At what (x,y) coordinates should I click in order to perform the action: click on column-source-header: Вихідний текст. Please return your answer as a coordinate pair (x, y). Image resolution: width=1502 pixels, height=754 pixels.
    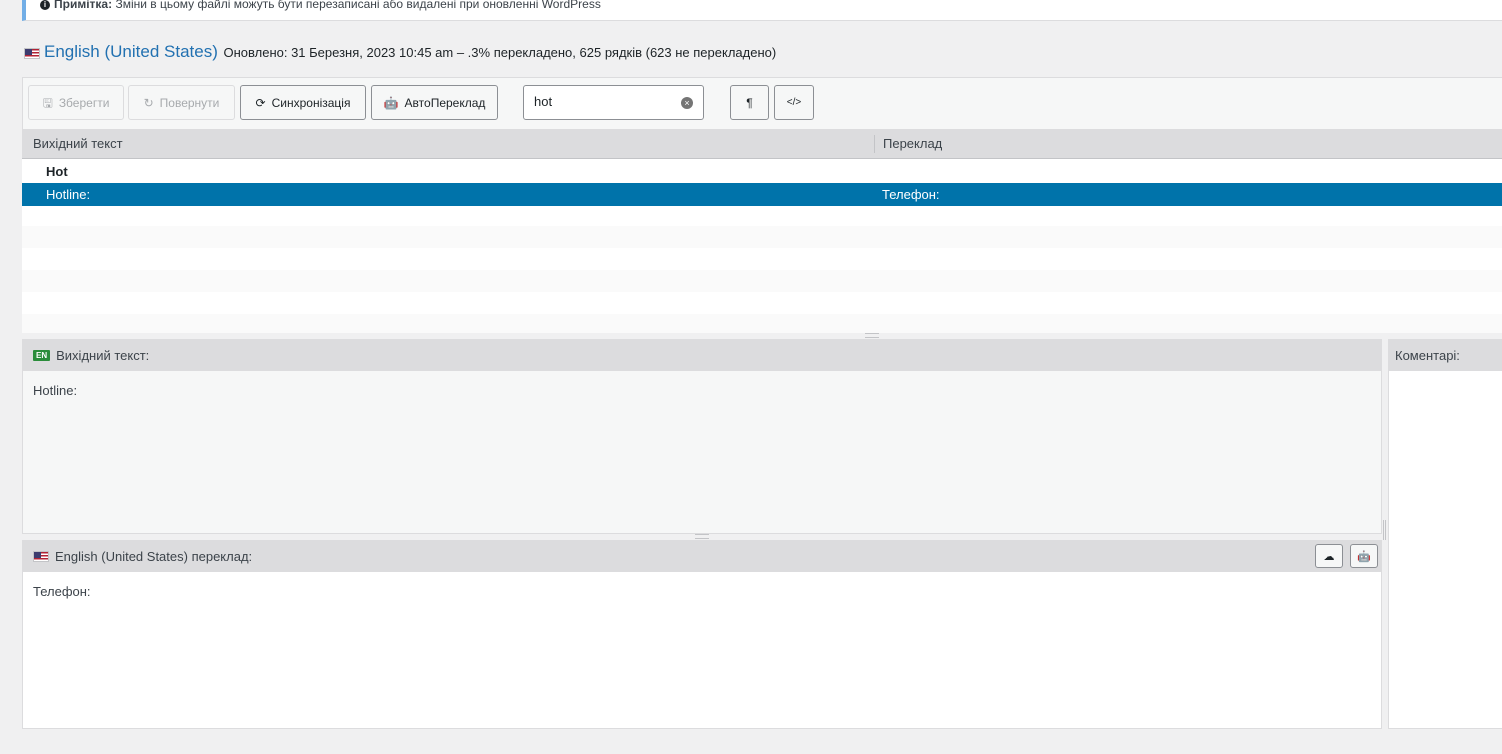
    Looking at the image, I should click on (78, 143).